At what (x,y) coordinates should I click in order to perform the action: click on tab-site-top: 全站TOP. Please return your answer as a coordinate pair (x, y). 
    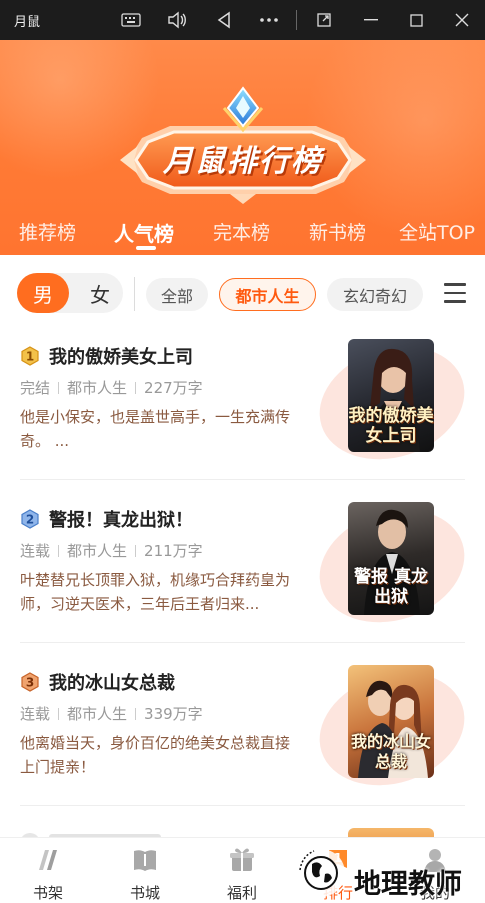
    Looking at the image, I should click on (437, 231).